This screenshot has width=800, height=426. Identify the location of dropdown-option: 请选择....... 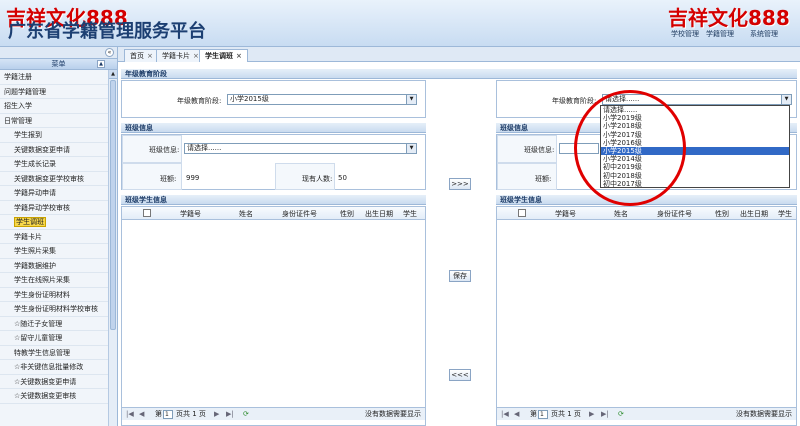
(695, 110).